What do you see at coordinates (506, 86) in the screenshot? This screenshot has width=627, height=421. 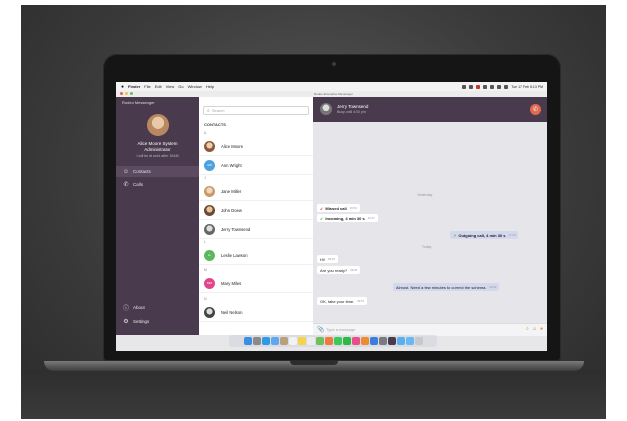 I see `battery-icon` at bounding box center [506, 86].